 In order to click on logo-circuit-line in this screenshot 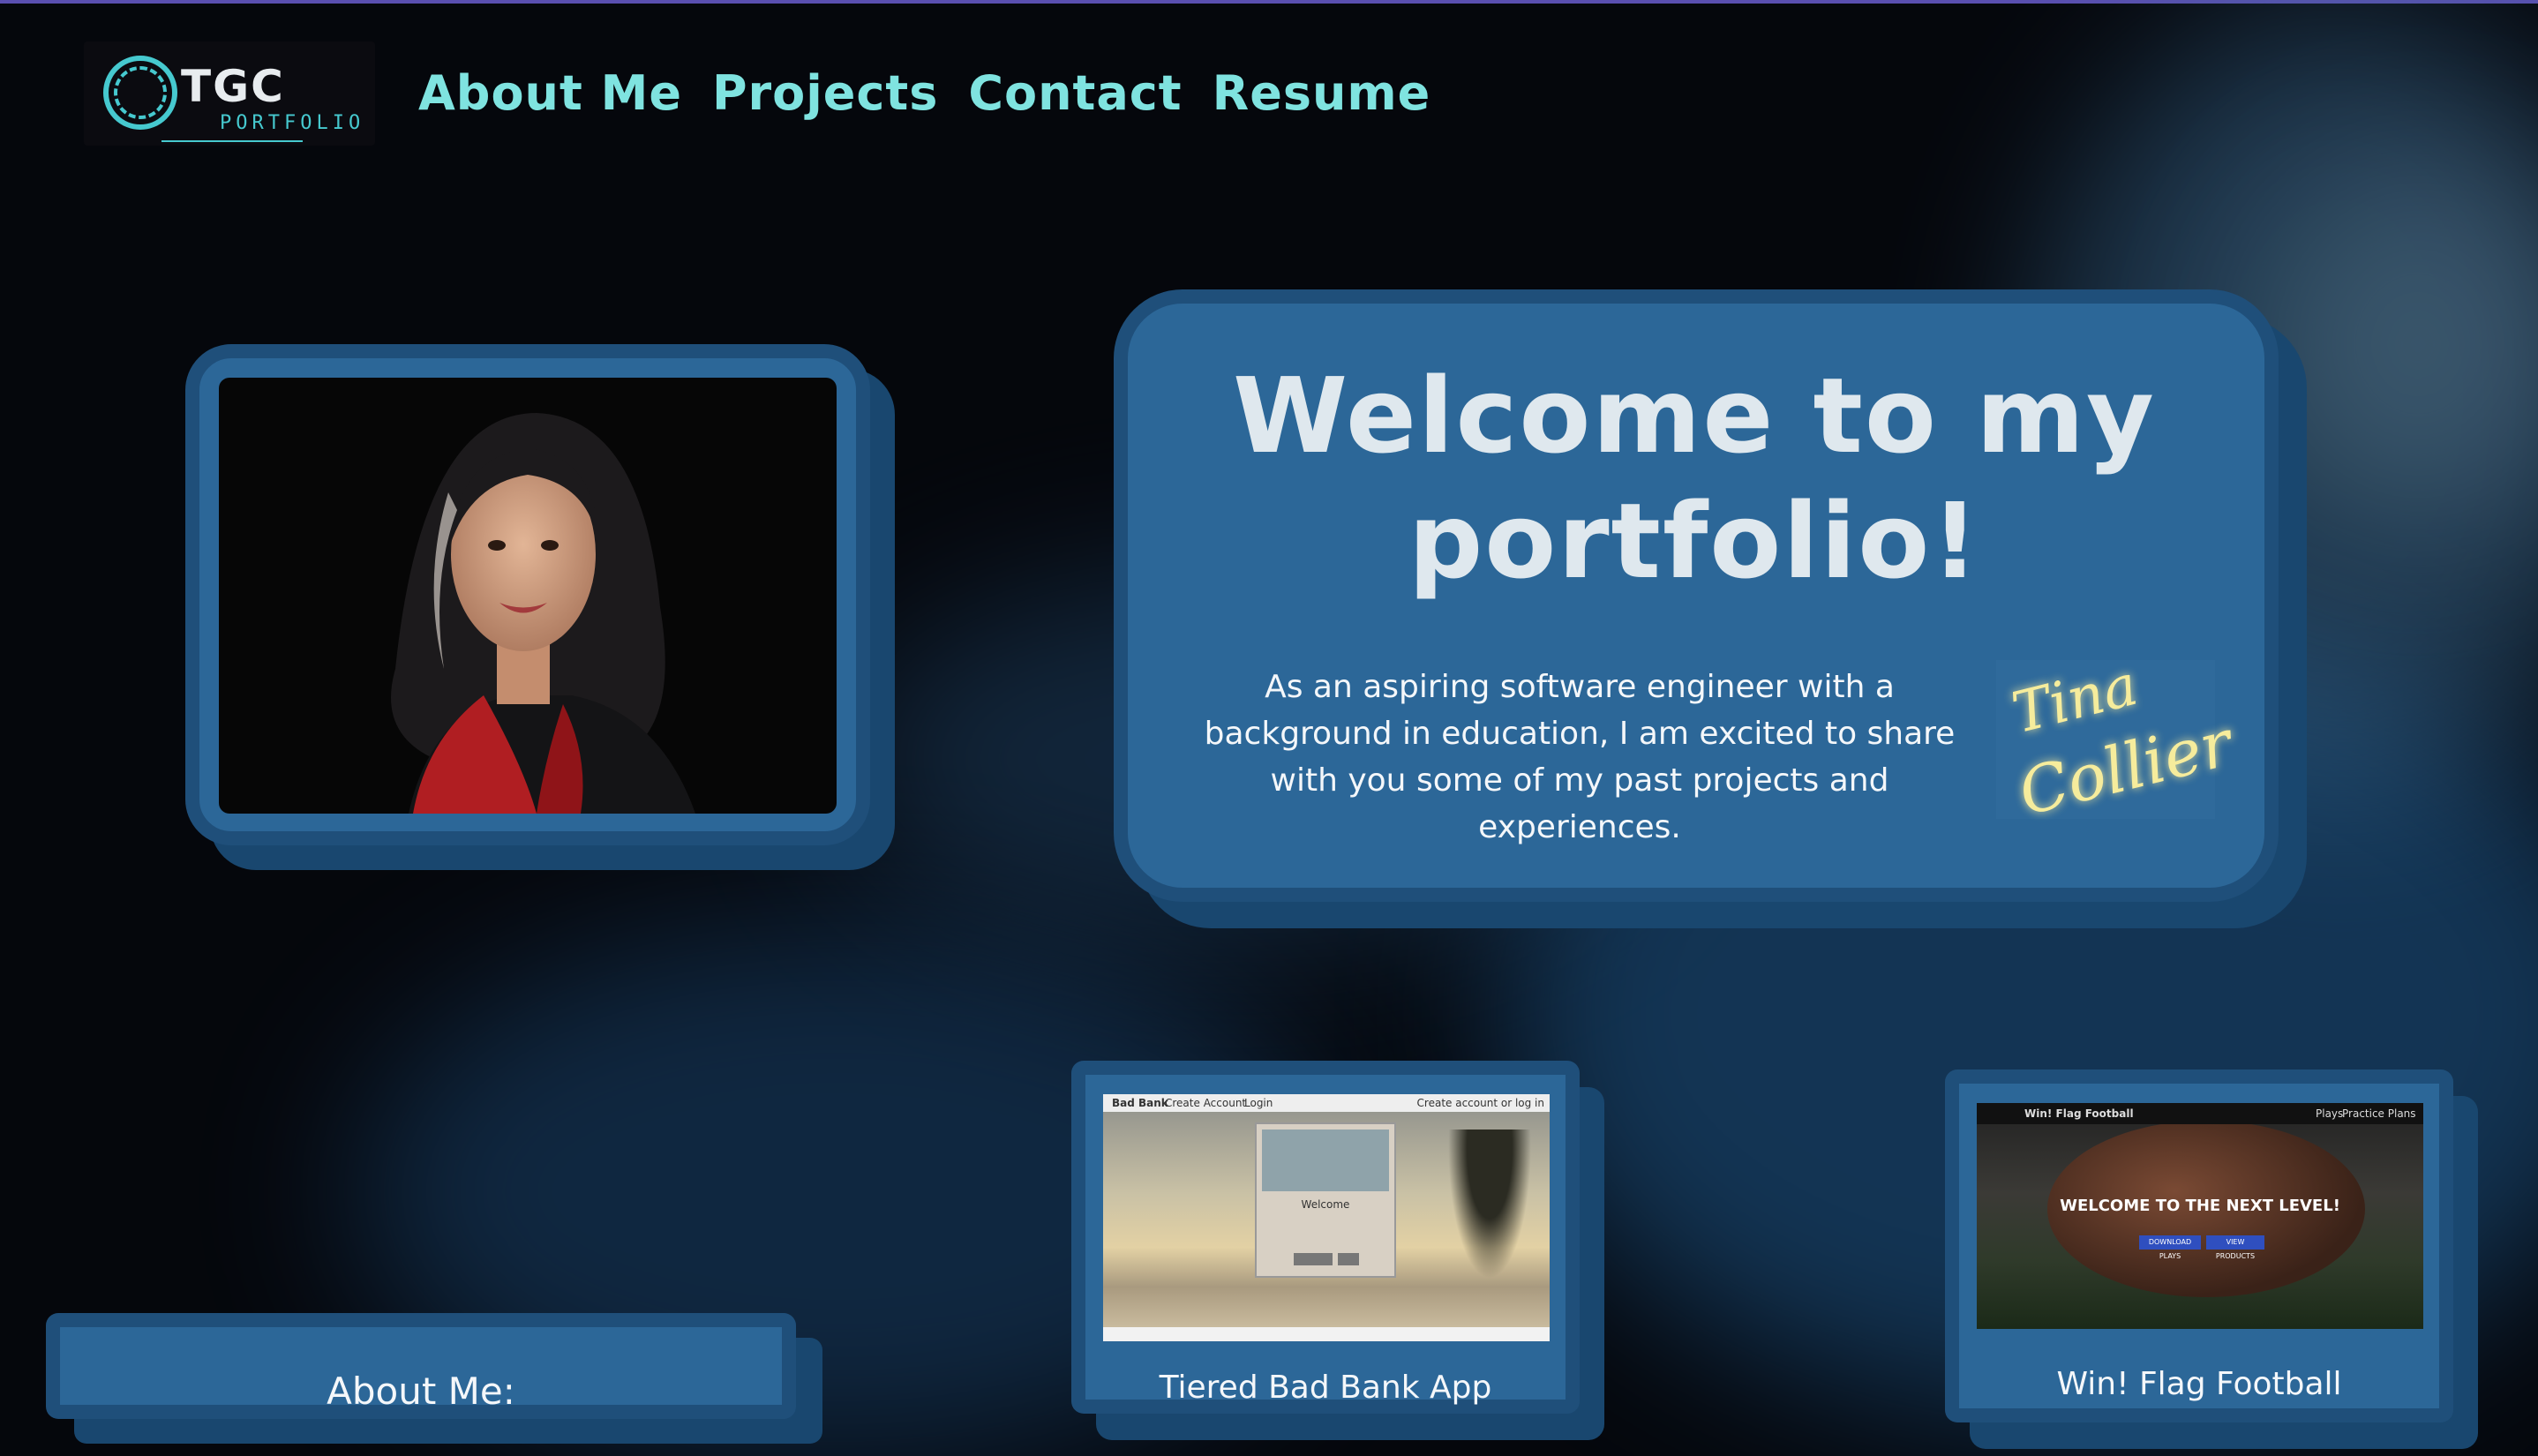, I will do `click(232, 141)`.